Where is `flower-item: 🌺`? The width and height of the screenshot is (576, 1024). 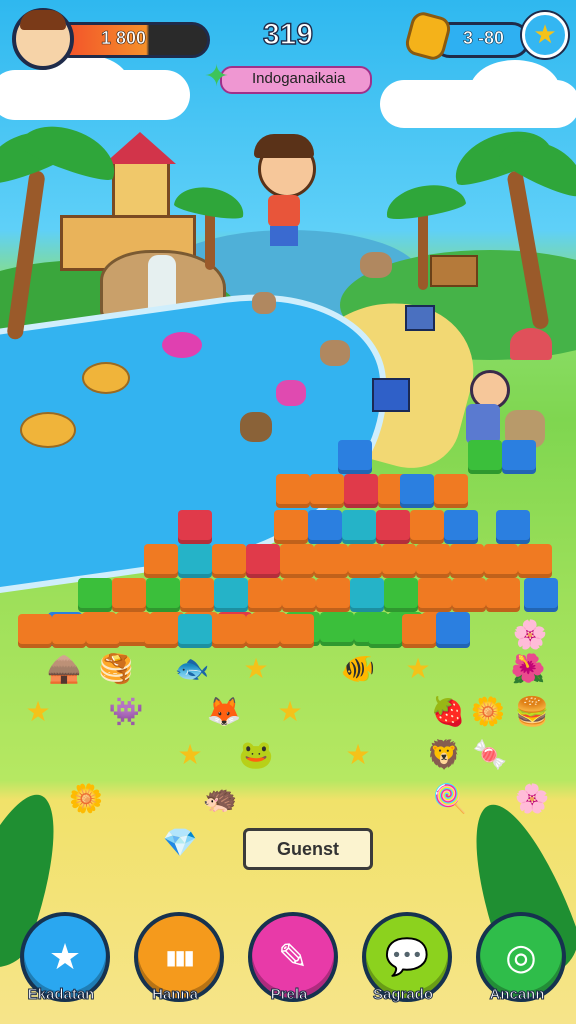 flower-item: 🌺 is located at coordinates (528, 672).